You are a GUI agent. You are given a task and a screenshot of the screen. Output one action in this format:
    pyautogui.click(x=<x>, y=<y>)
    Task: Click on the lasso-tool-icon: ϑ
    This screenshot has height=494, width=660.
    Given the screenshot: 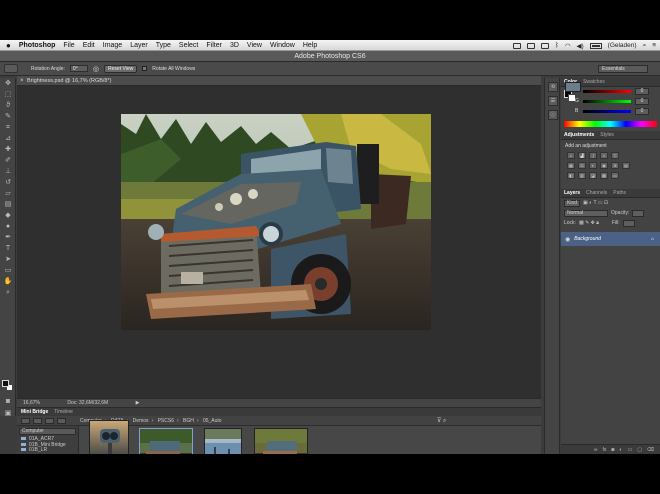 What is the action you would take?
    pyautogui.click(x=8, y=106)
    